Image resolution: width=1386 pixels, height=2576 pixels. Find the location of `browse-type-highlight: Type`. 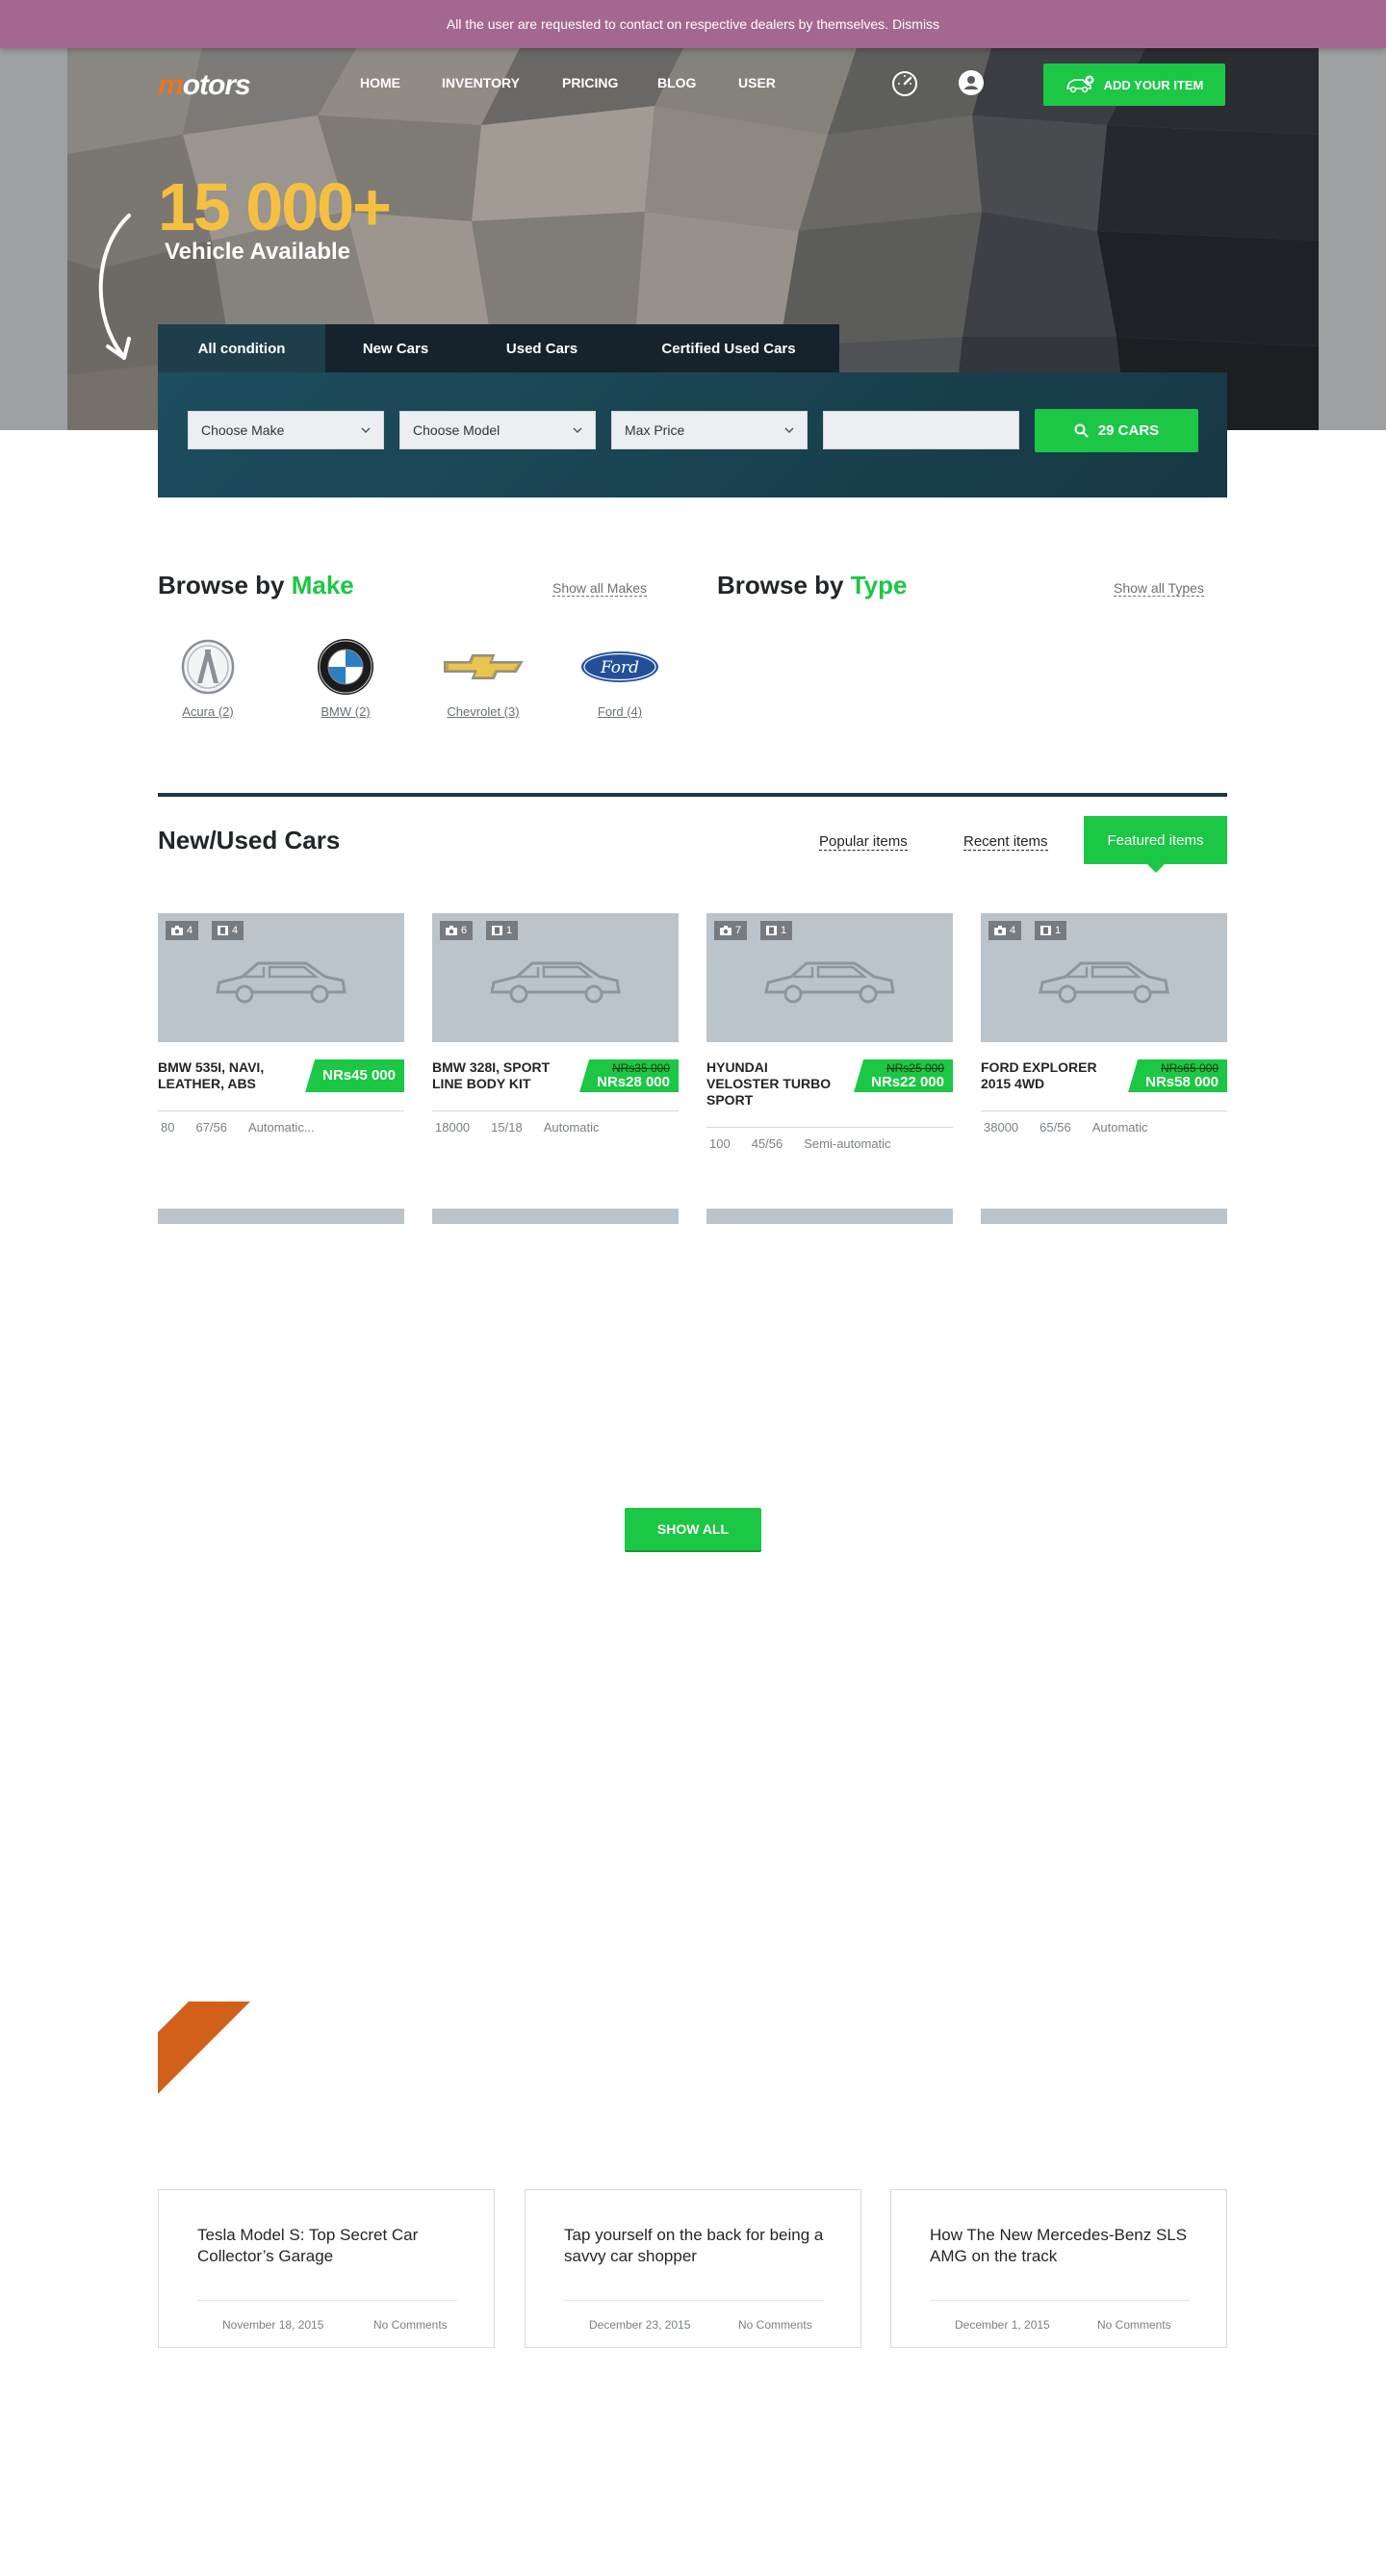

browse-type-highlight: Type is located at coordinates (879, 585).